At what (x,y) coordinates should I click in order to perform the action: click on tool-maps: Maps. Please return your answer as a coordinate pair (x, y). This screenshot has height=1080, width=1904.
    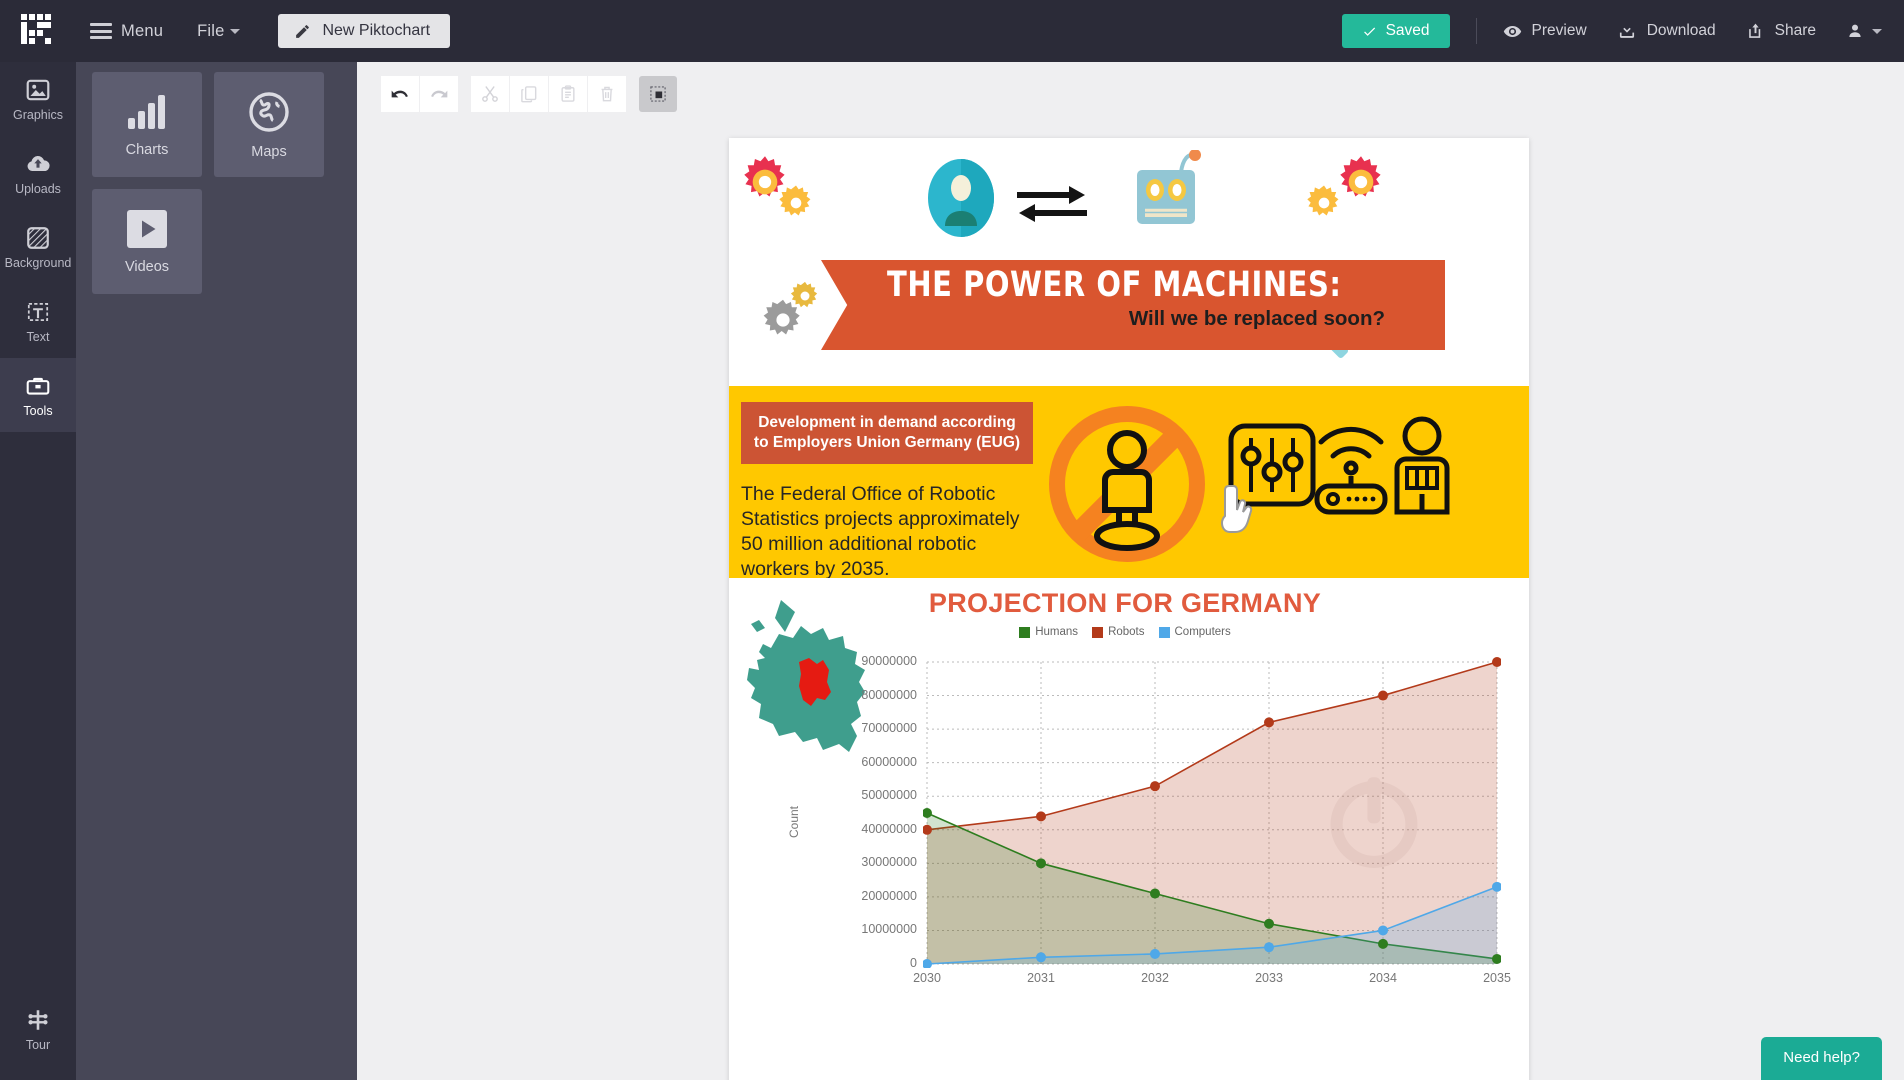
    Looking at the image, I should click on (269, 124).